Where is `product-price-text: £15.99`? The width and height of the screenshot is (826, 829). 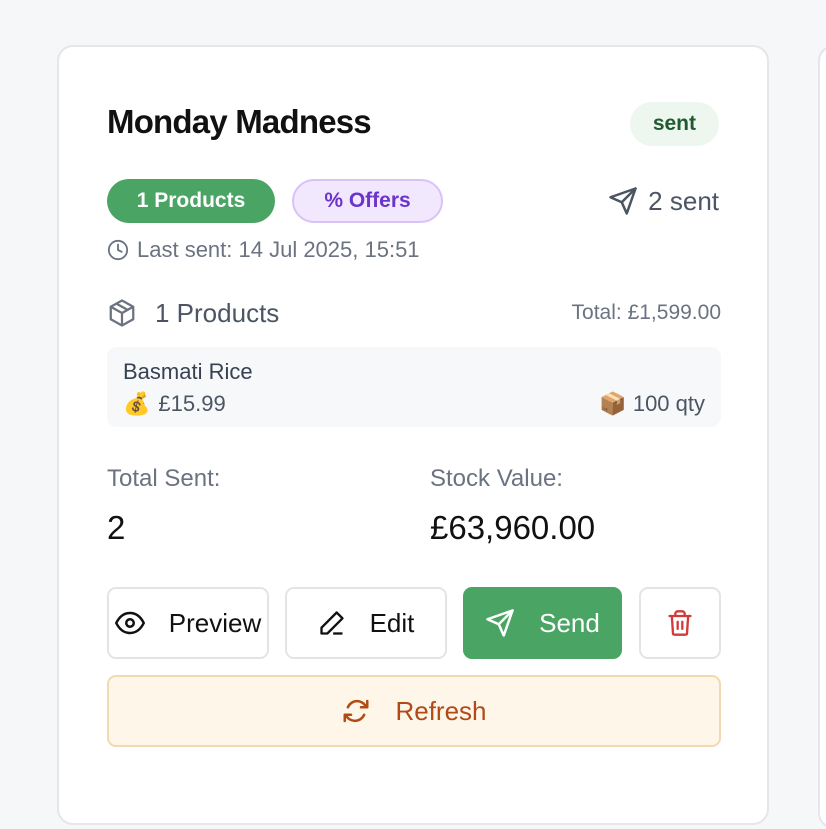 product-price-text: £15.99 is located at coordinates (192, 403).